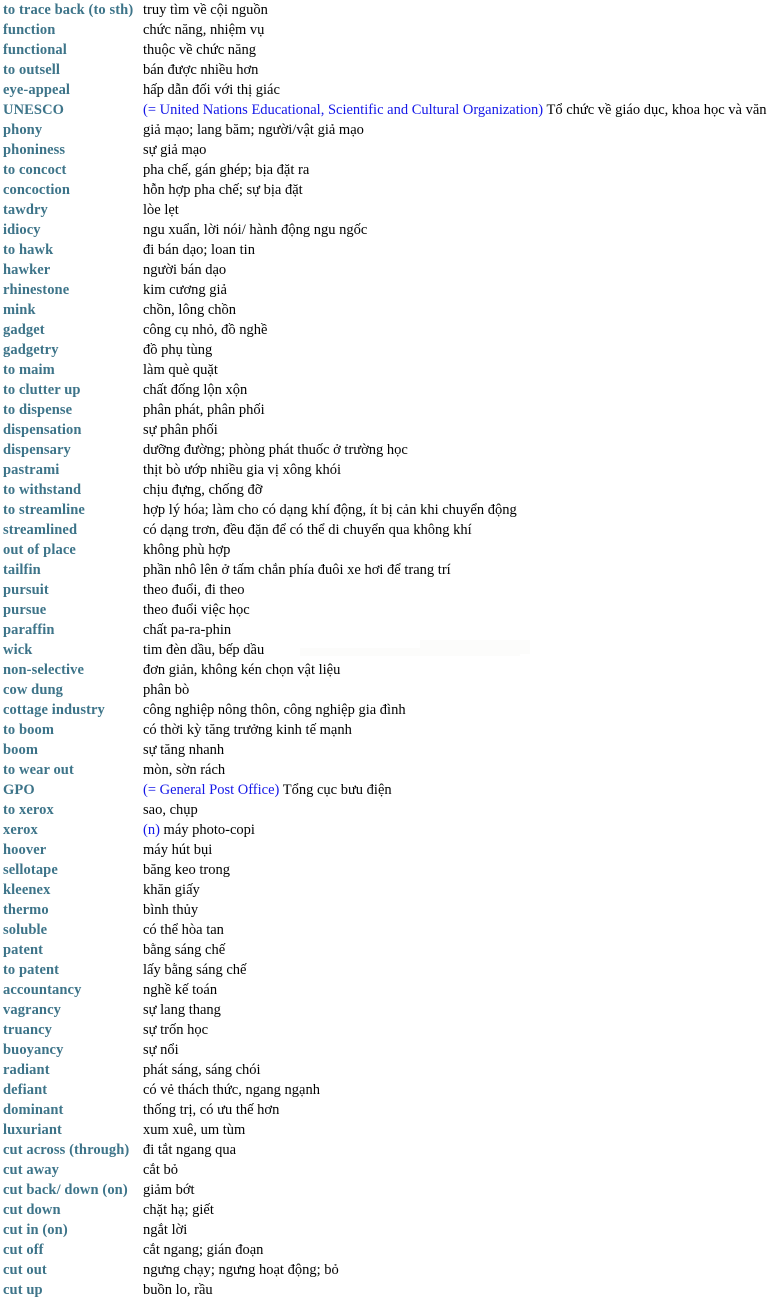 The image size is (771, 1309). What do you see at coordinates (20, 830) in the screenshot?
I see `glossary-term: xerox` at bounding box center [20, 830].